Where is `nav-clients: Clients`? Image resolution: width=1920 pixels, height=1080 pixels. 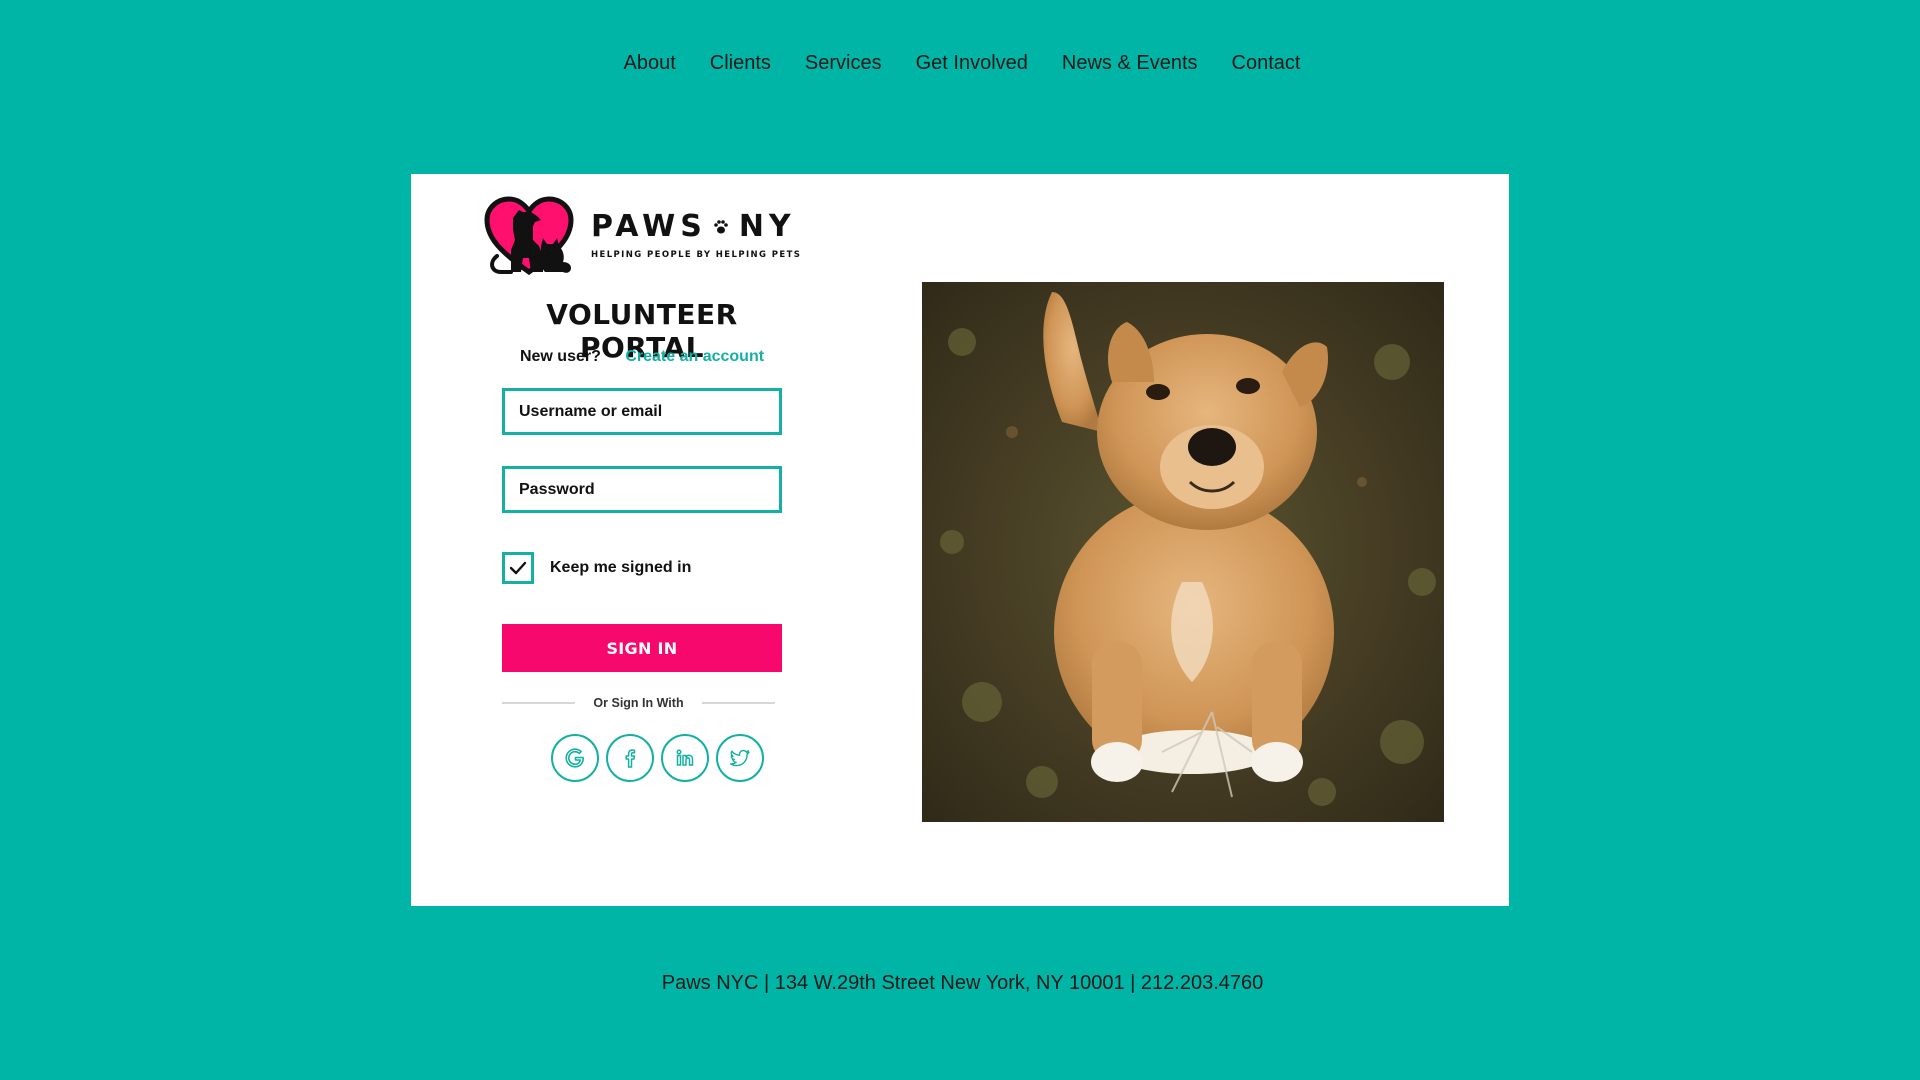 nav-clients: Clients is located at coordinates (740, 63).